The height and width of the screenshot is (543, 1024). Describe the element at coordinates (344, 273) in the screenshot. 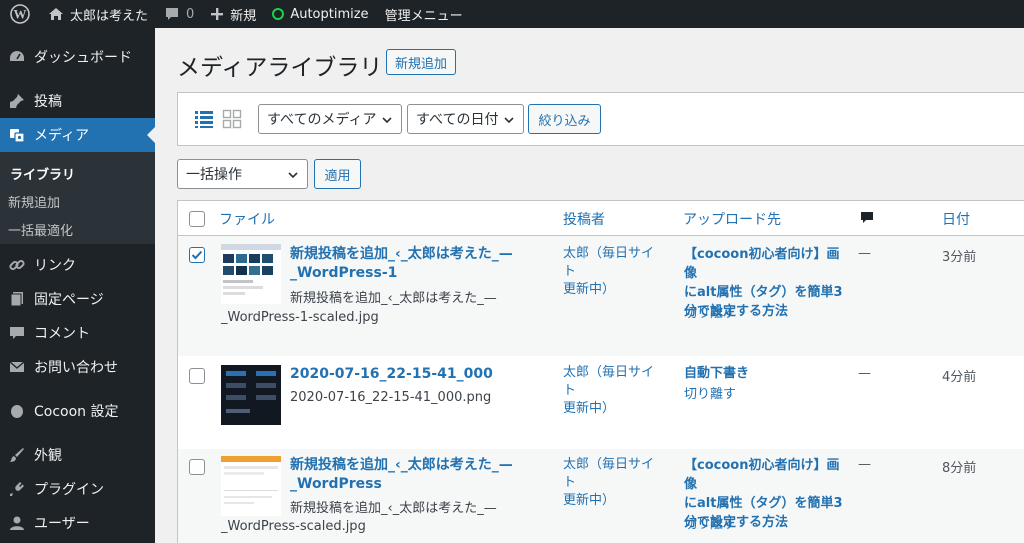

I see `title-line: _WordPress-1` at that location.